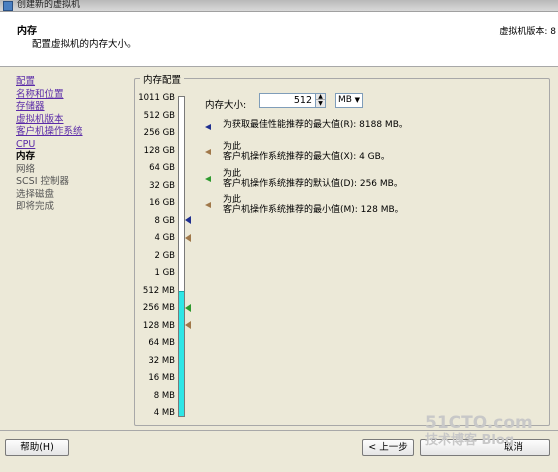  What do you see at coordinates (470, 440) in the screenshot?
I see `watermark-line2: 技术博客 Blog` at bounding box center [470, 440].